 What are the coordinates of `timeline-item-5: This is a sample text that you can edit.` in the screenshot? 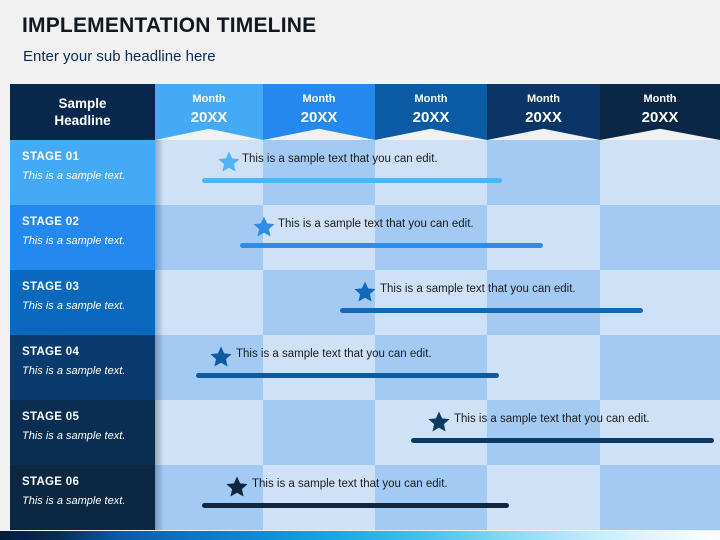 It's located at (365, 432).